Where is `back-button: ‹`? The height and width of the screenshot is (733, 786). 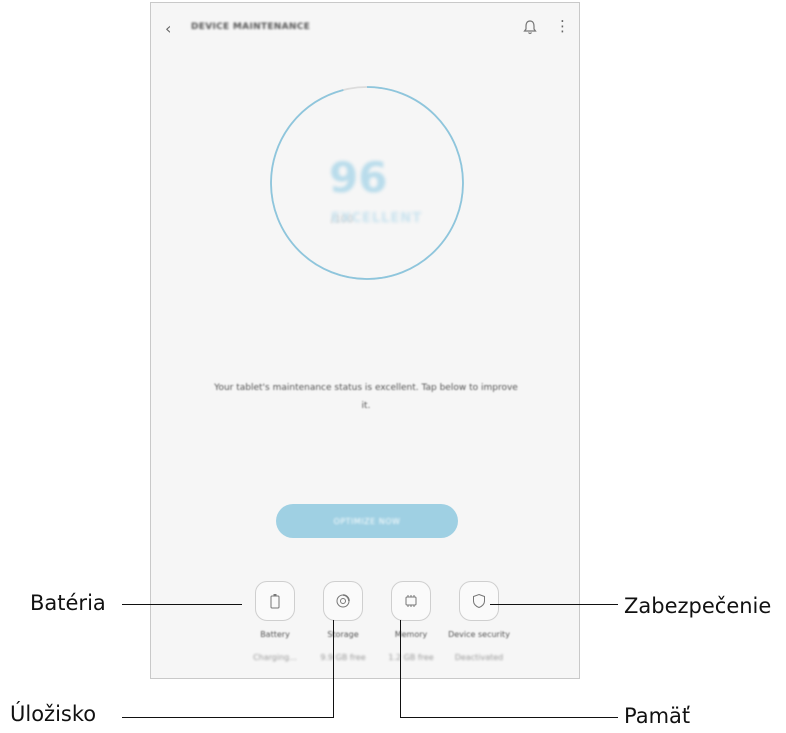
back-button: ‹ is located at coordinates (168, 28).